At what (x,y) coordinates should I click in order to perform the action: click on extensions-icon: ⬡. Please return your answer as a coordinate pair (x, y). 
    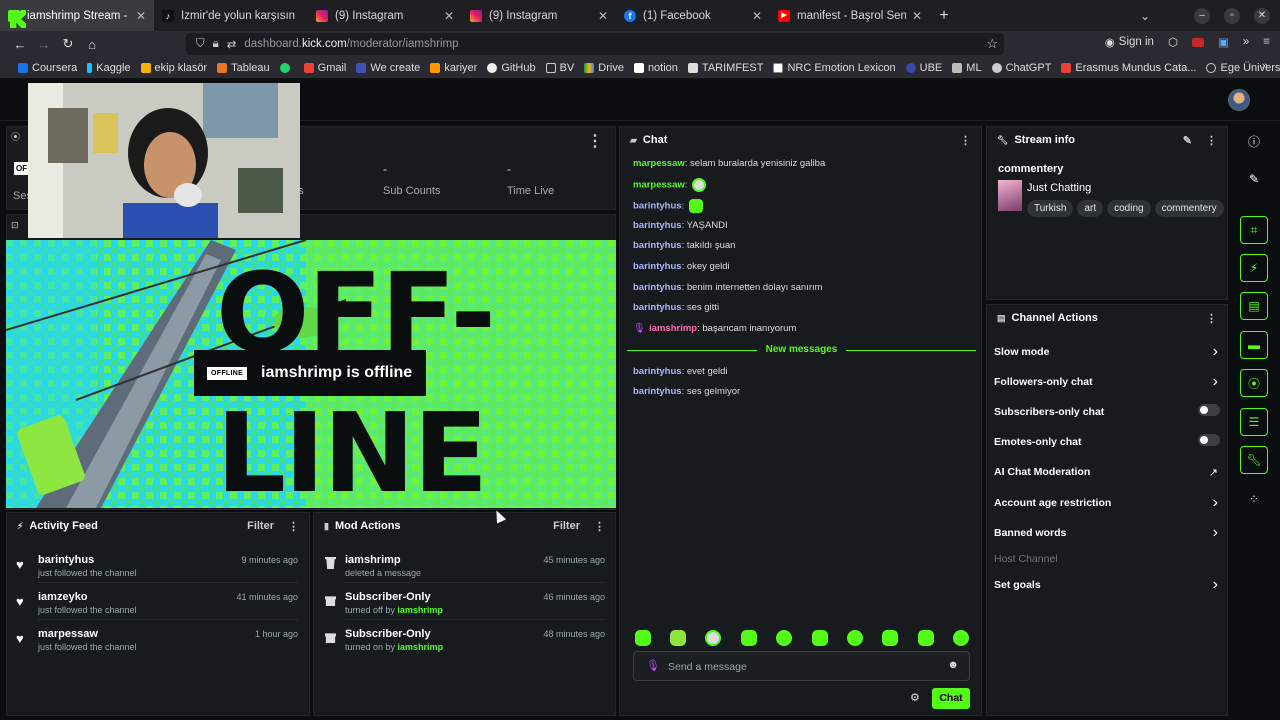
    Looking at the image, I should click on (1173, 42).